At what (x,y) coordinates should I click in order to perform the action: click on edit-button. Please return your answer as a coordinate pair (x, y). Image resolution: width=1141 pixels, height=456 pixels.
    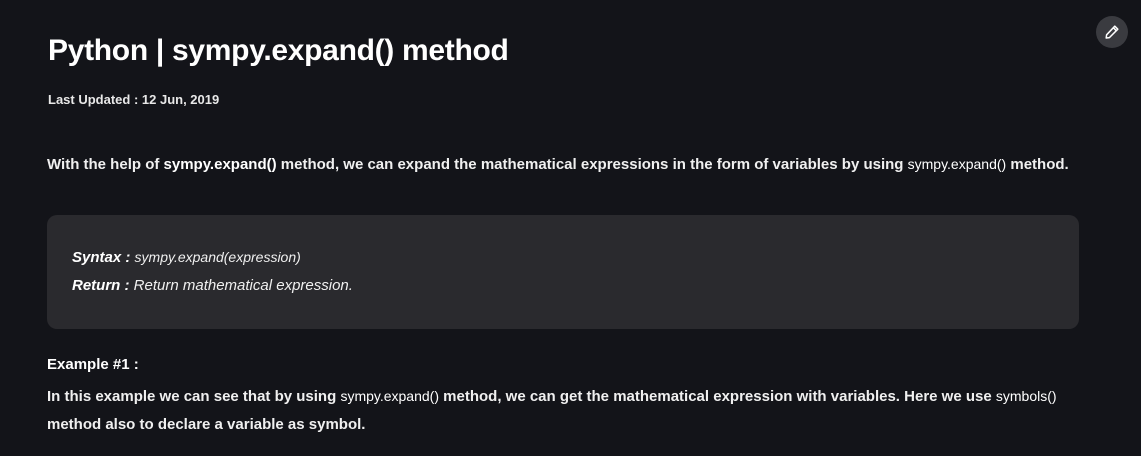
    Looking at the image, I should click on (1112, 32).